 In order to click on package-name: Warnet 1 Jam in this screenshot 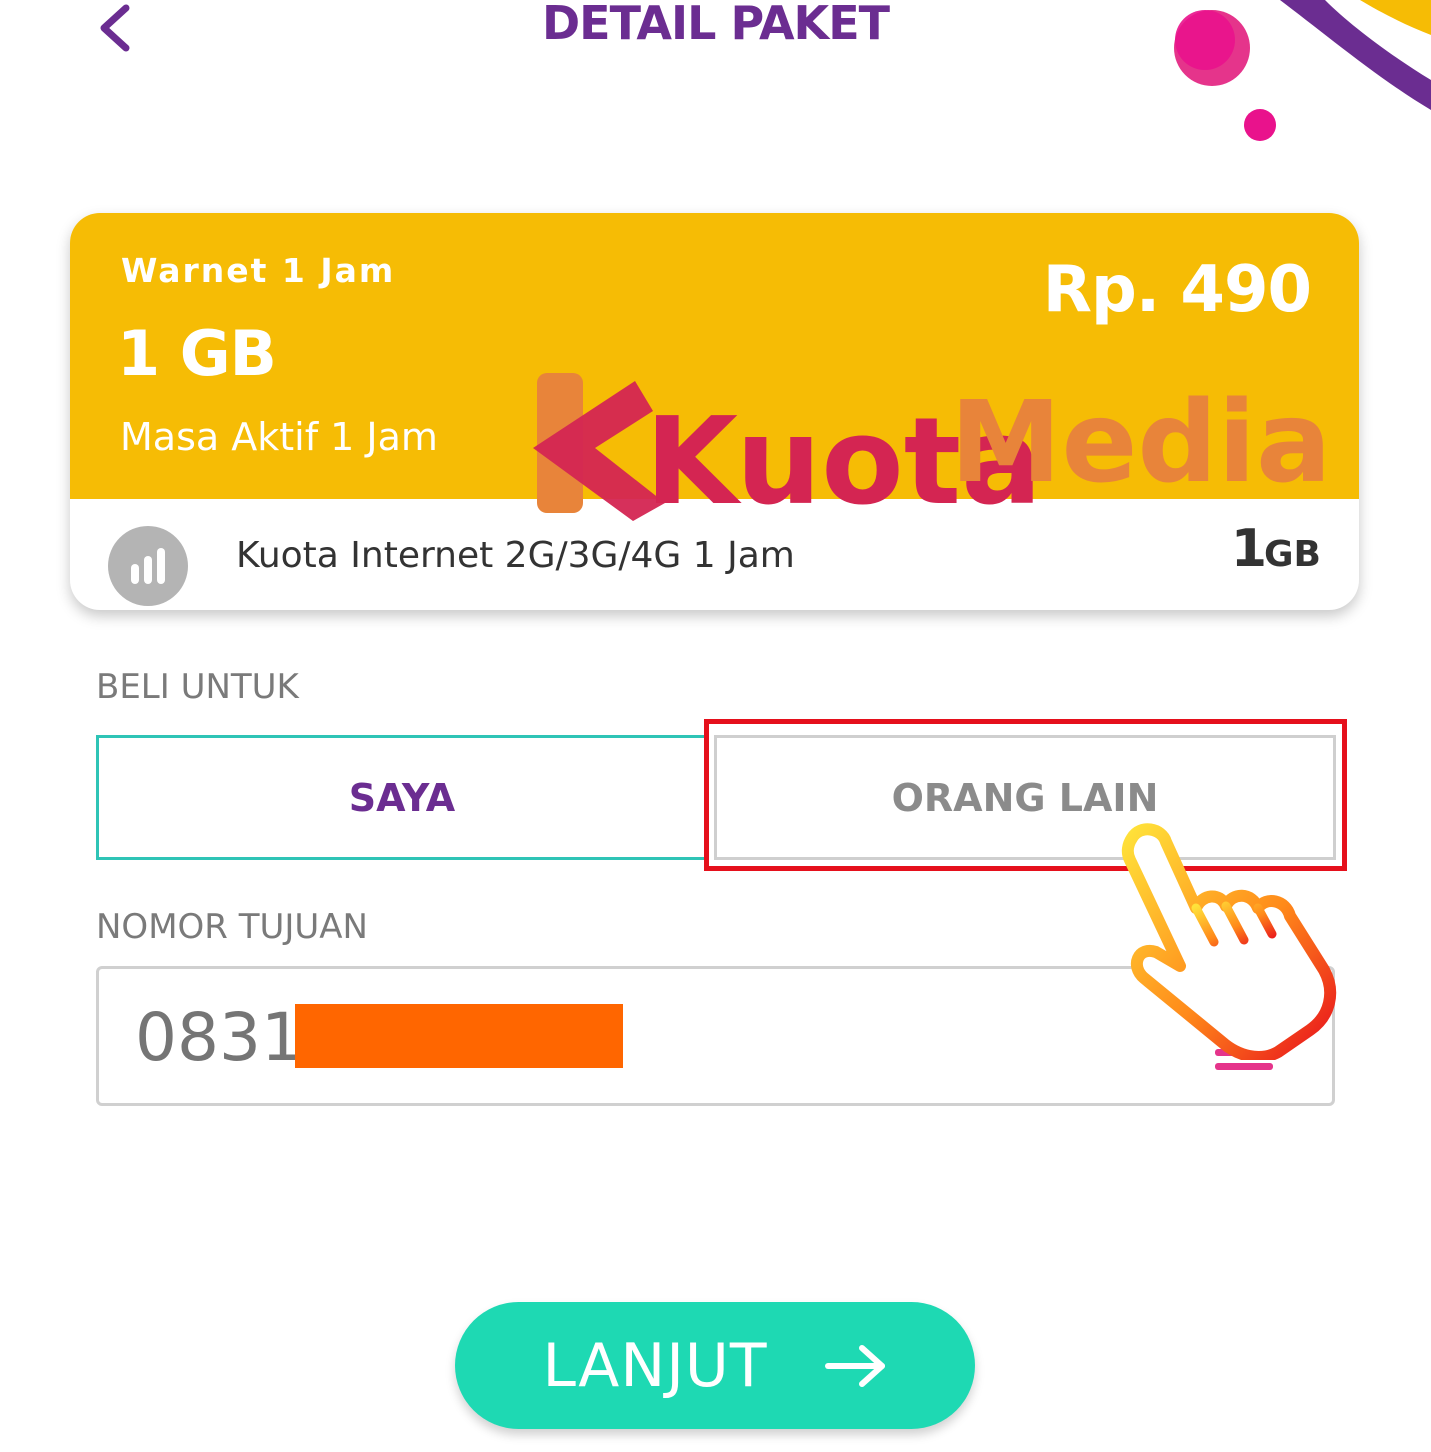, I will do `click(258, 270)`.